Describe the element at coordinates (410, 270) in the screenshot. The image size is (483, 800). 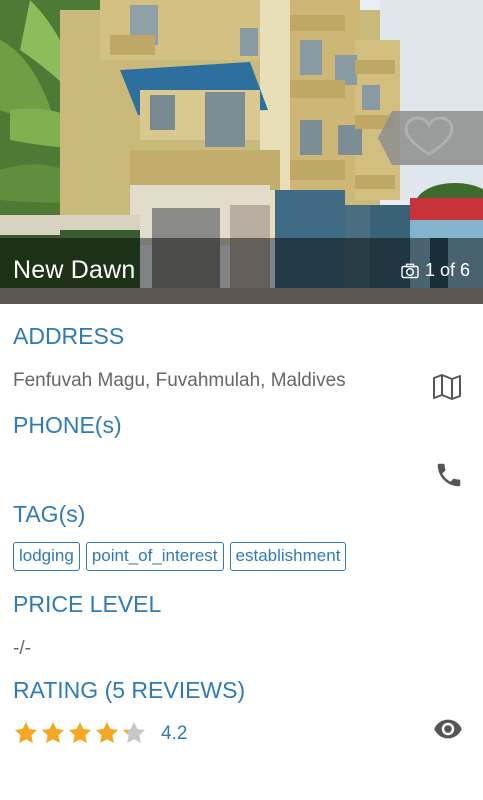
I see `camera-icon` at that location.